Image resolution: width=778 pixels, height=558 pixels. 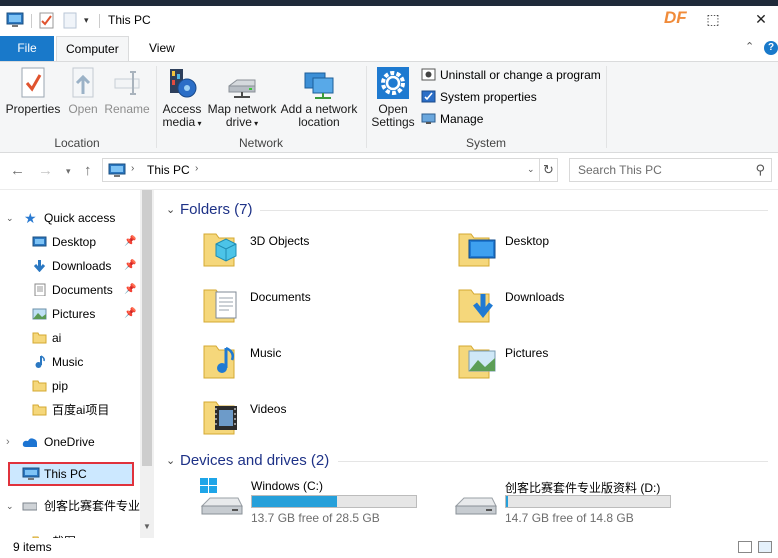 What do you see at coordinates (485, 143) in the screenshot?
I see `system-group-label: System` at bounding box center [485, 143].